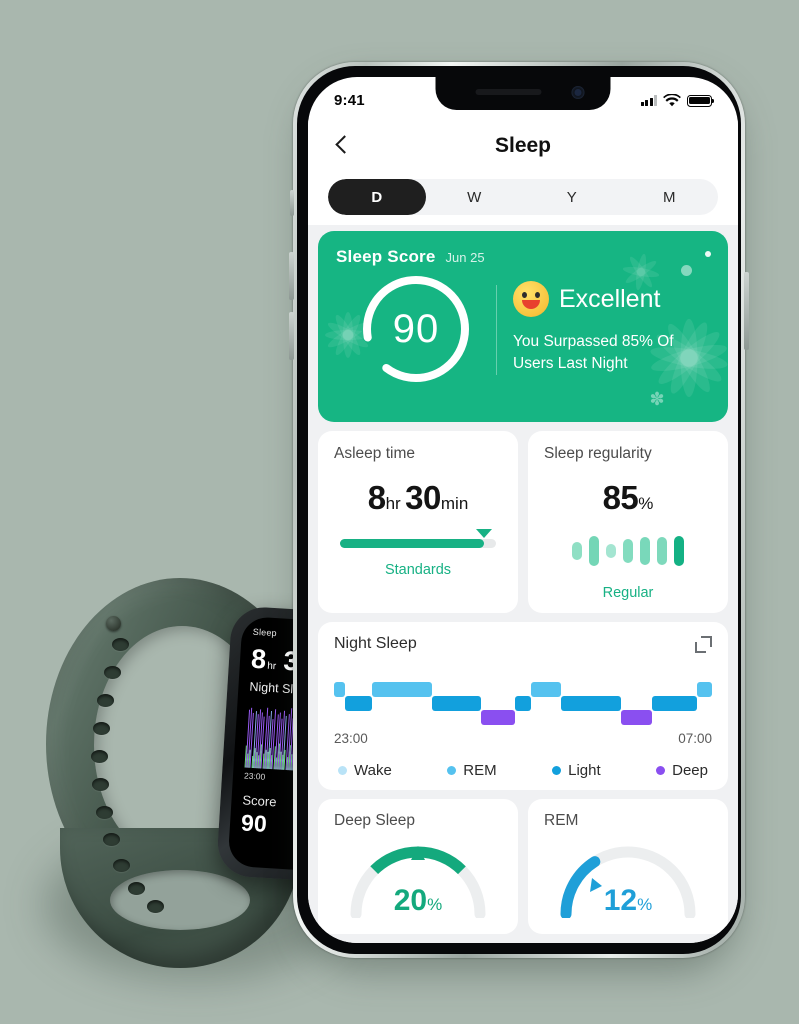  I want to click on score-divider, so click(496, 330).